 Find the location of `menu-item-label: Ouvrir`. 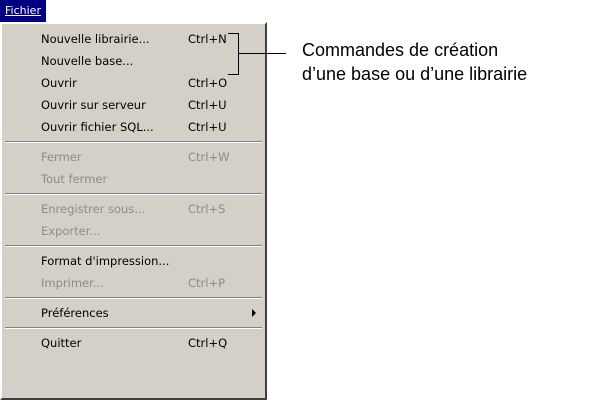

menu-item-label: Ouvrir is located at coordinates (59, 83).